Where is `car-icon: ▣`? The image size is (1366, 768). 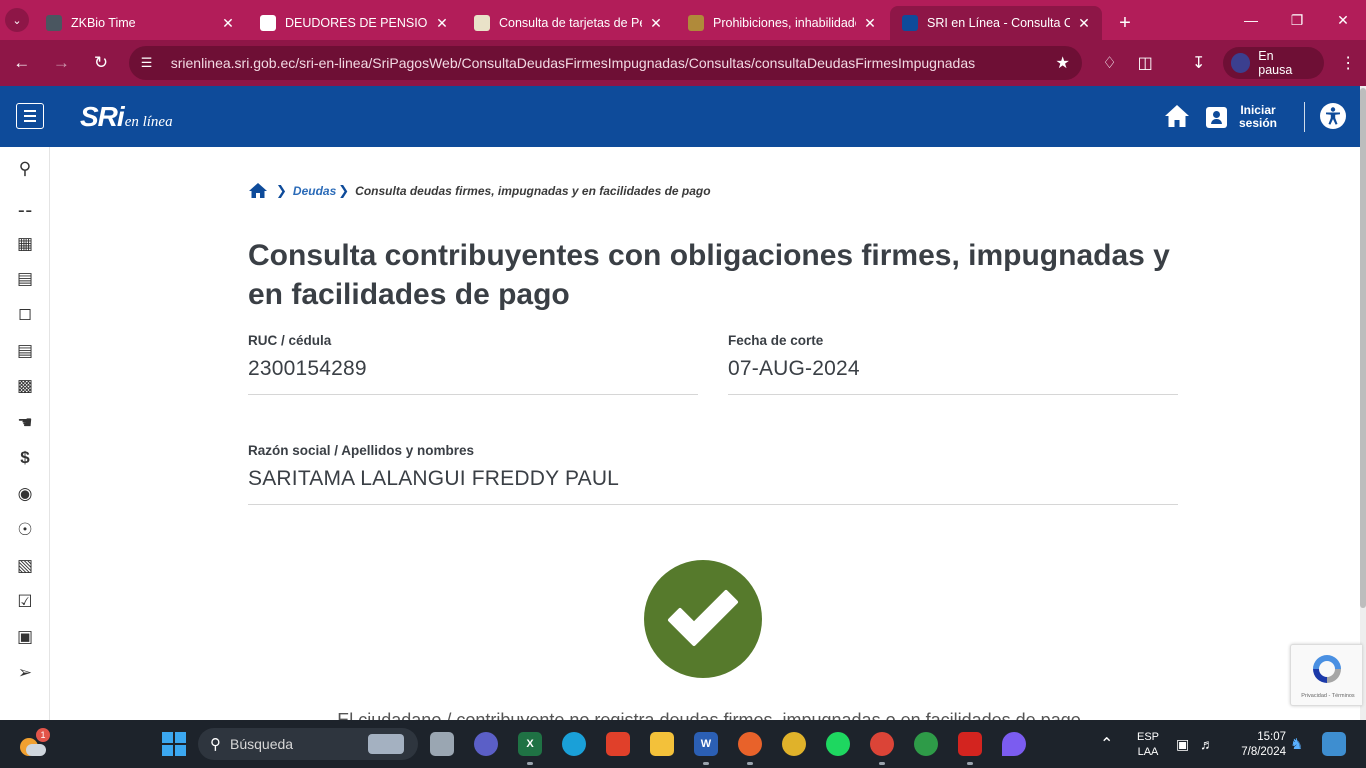 car-icon: ▣ is located at coordinates (25, 637).